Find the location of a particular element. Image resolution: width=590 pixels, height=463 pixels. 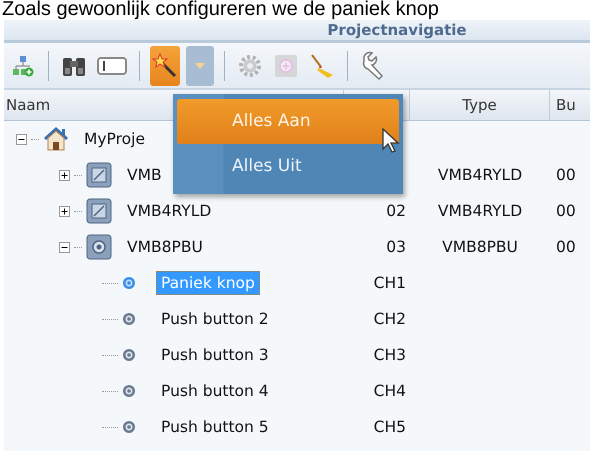

address-text: CH3 is located at coordinates (390, 355).